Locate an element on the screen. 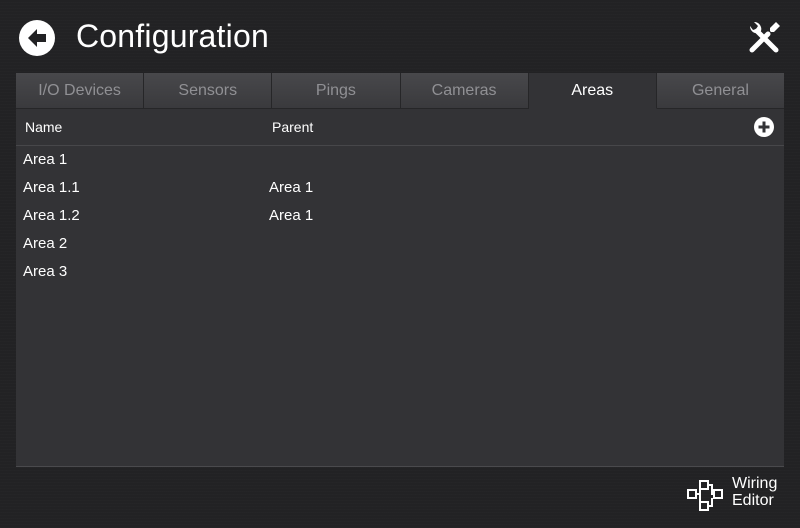  add-area-button is located at coordinates (764, 127).